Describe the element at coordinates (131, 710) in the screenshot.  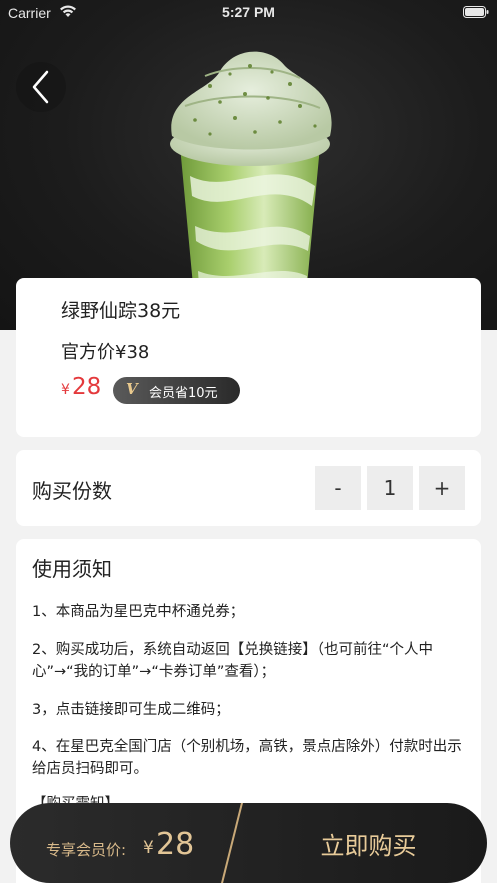
I see `notice-item: 3，点击链接即可生成二维码；` at that location.